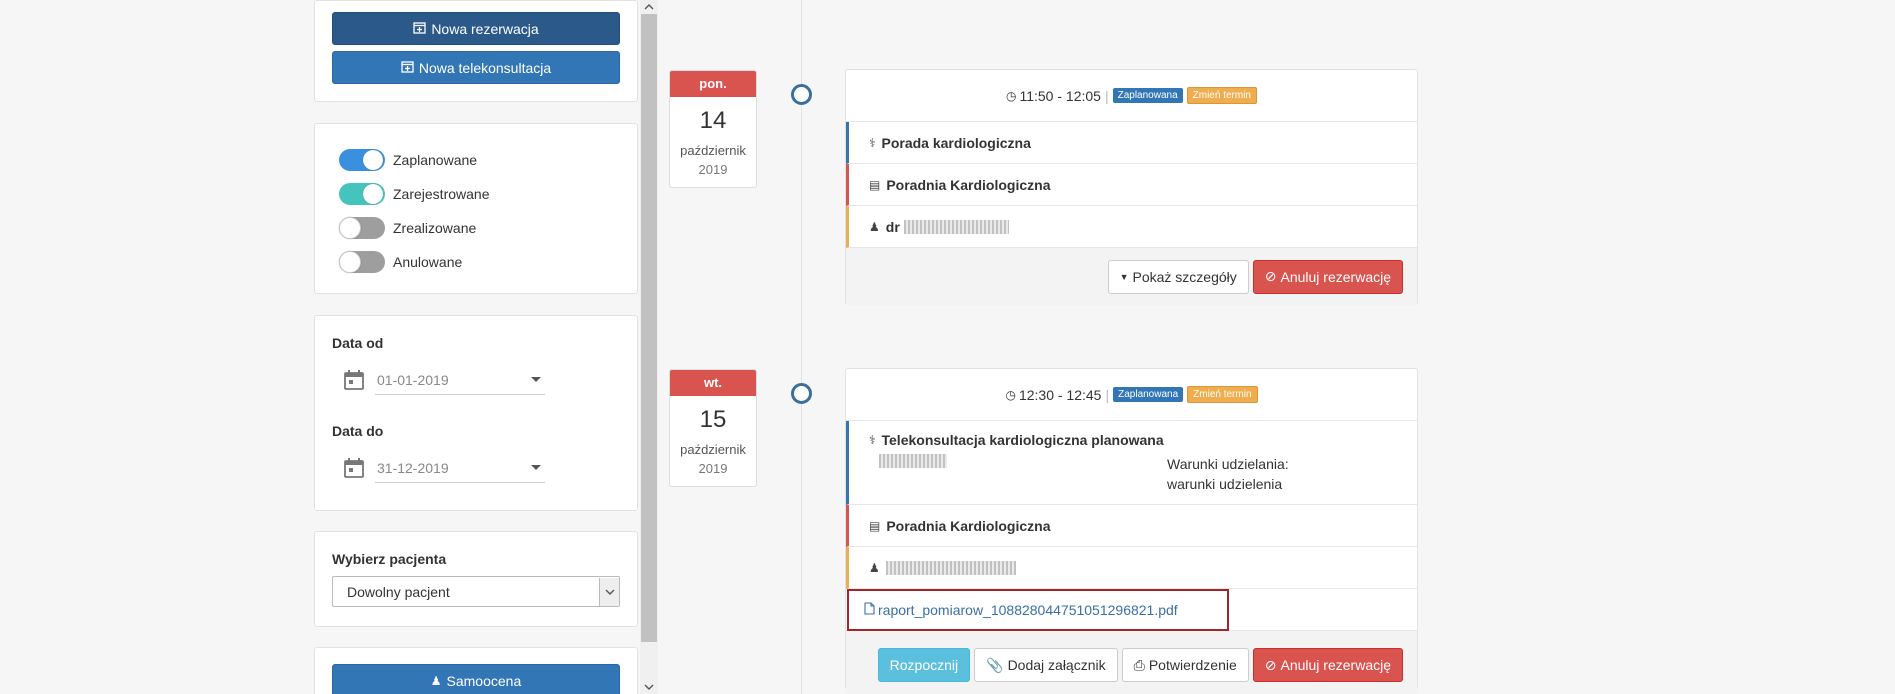  What do you see at coordinates (476, 591) in the screenshot?
I see `patient-select: Dowolny pacjent` at bounding box center [476, 591].